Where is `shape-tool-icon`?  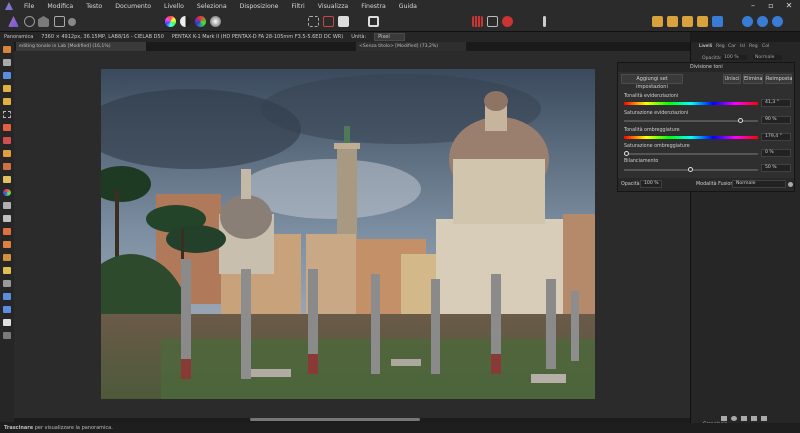 shape-tool-icon is located at coordinates (7, 309).